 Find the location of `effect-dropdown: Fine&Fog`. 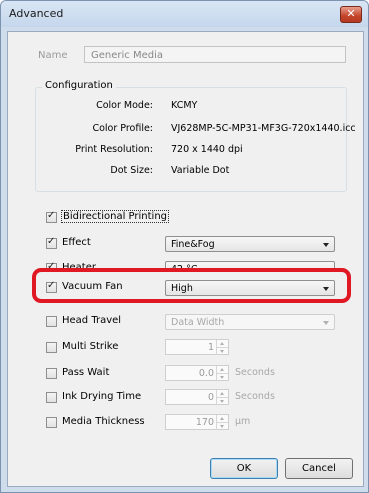

effect-dropdown: Fine&Fog is located at coordinates (250, 244).